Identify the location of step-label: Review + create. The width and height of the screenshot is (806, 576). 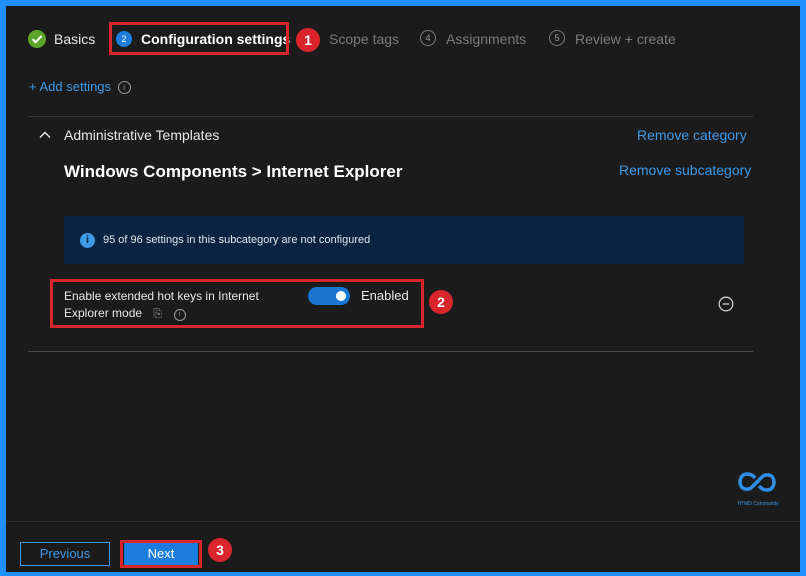
(625, 39).